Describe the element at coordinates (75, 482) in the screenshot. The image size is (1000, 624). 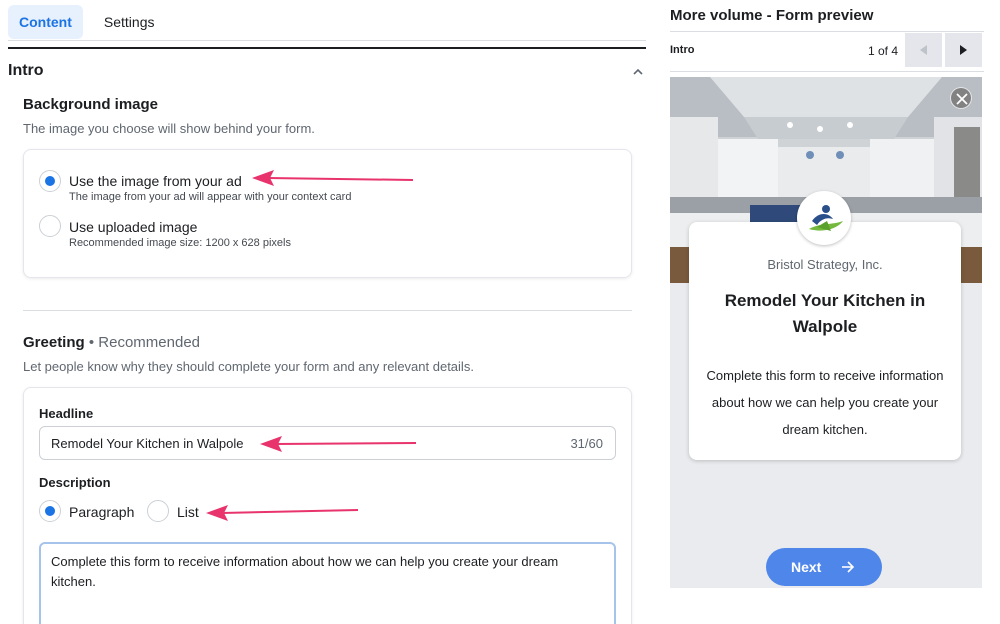
I see `description-label: Description` at that location.